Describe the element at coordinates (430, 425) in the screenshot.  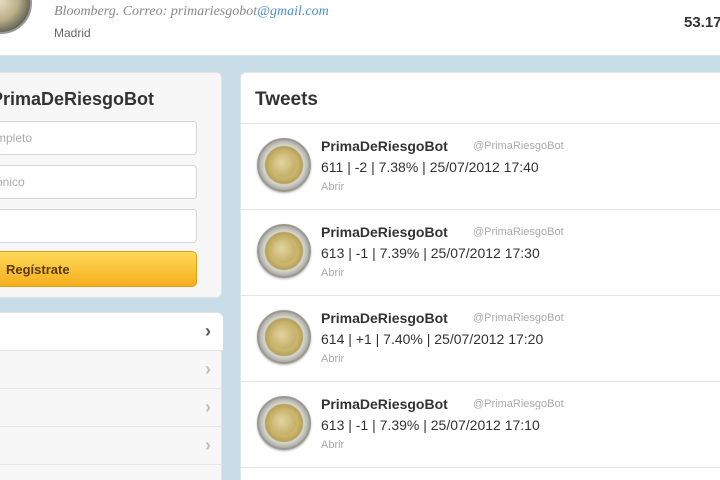
I see `tweet-text: 613 | -1 | 7.39% | 25/07/2012 17:10` at that location.